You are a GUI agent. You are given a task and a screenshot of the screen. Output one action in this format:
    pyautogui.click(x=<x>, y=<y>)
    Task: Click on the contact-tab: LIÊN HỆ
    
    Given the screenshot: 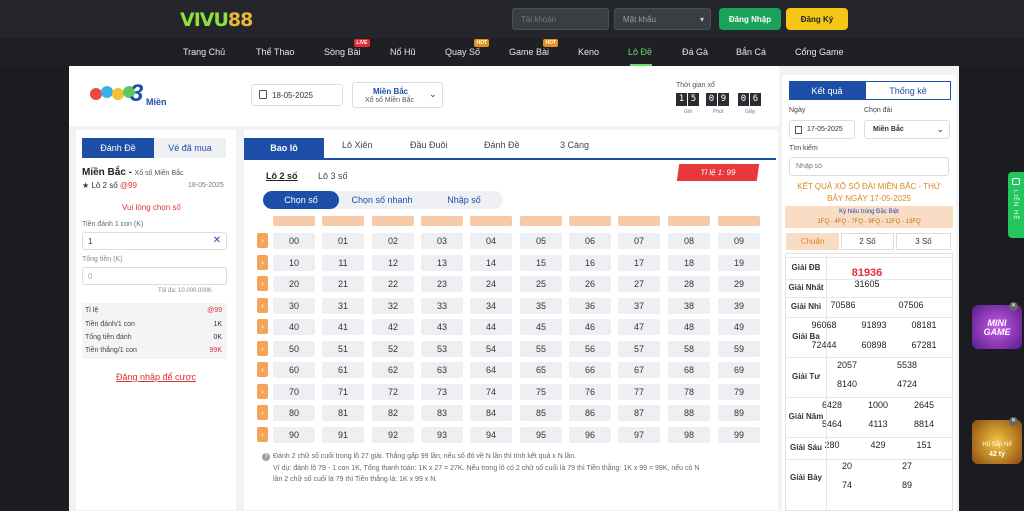 What is the action you would take?
    pyautogui.click(x=1016, y=205)
    